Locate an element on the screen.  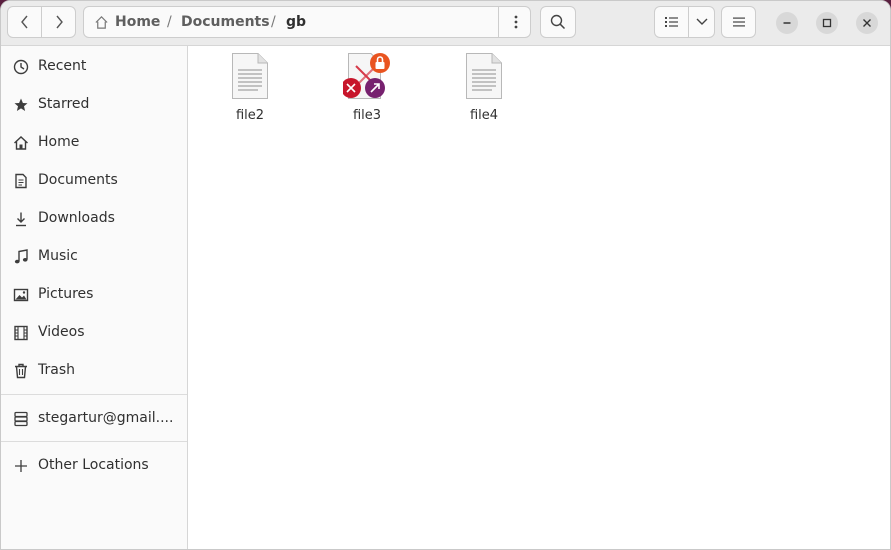
chevron-down-icon is located at coordinates (701, 21).